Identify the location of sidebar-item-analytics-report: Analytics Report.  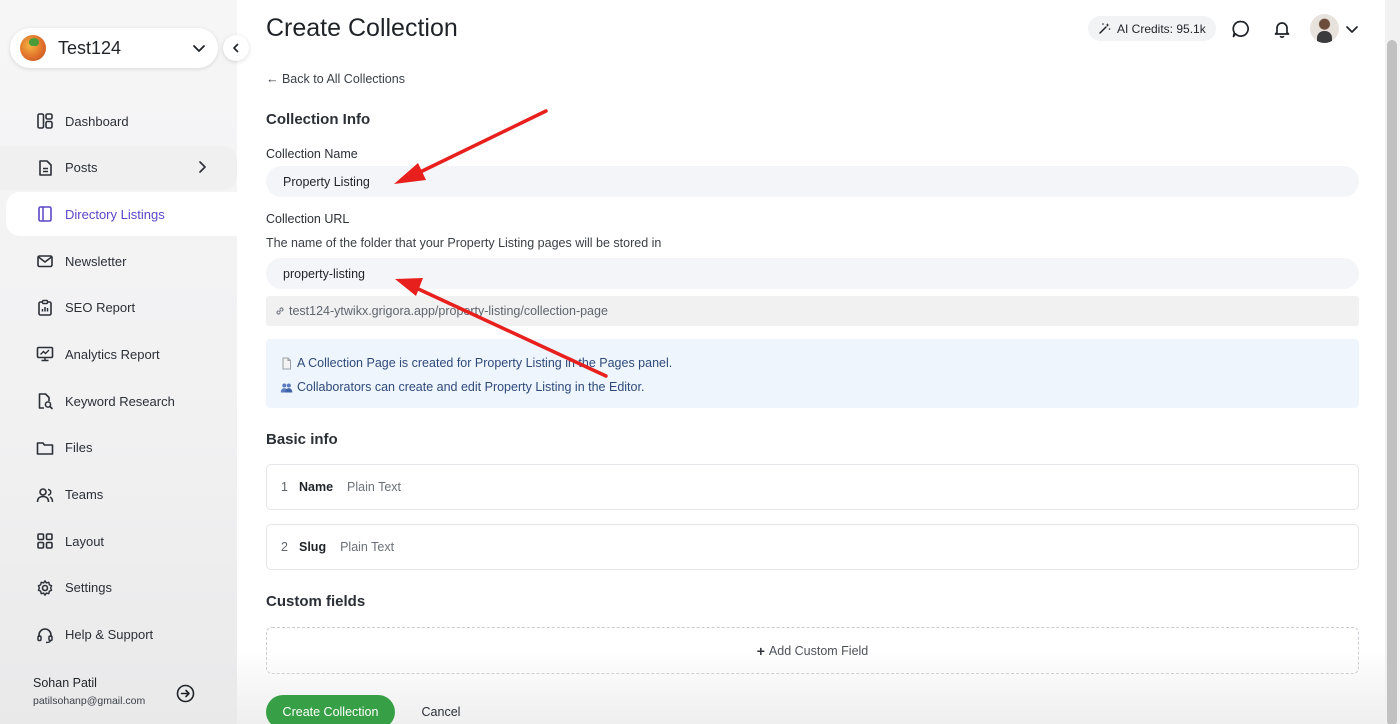
(118, 354).